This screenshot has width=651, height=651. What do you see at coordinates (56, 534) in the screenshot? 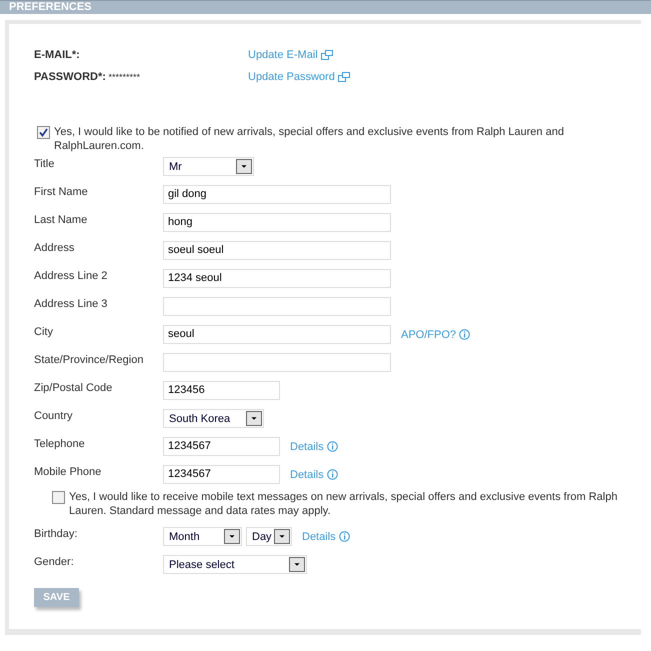
I see `field-label: Birthday:` at bounding box center [56, 534].